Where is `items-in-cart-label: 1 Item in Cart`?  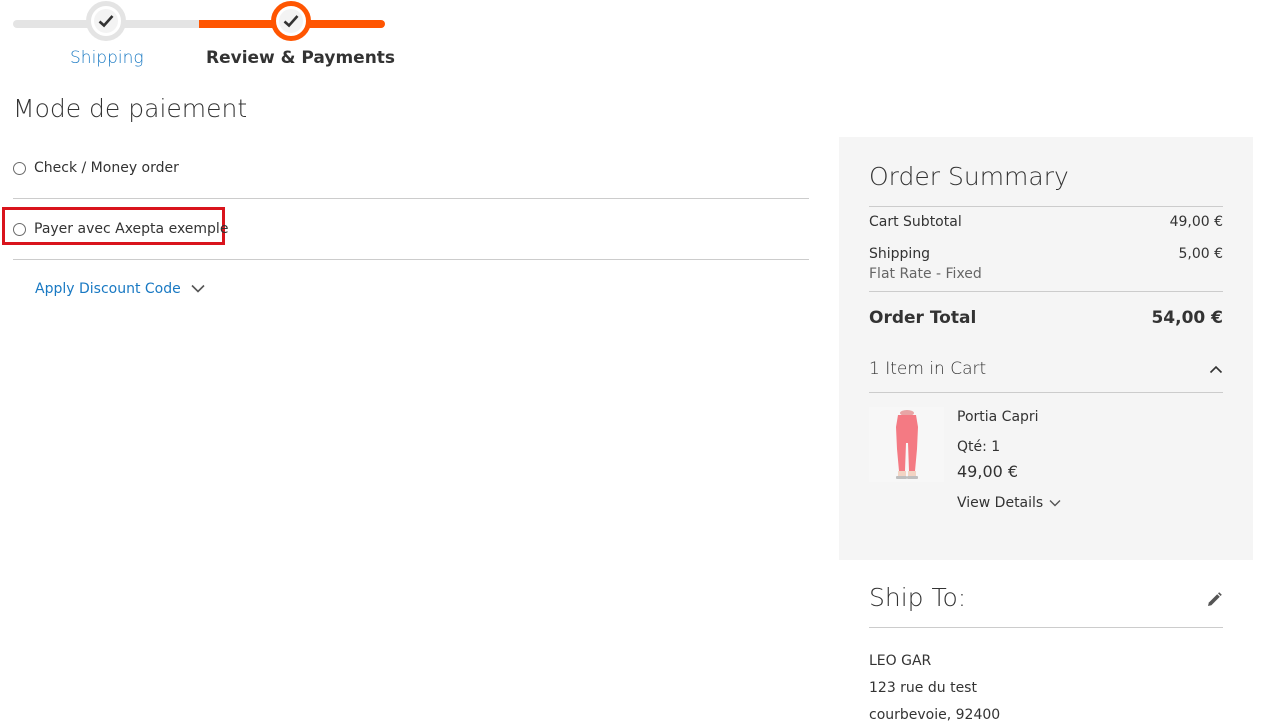 items-in-cart-label: 1 Item in Cart is located at coordinates (927, 369).